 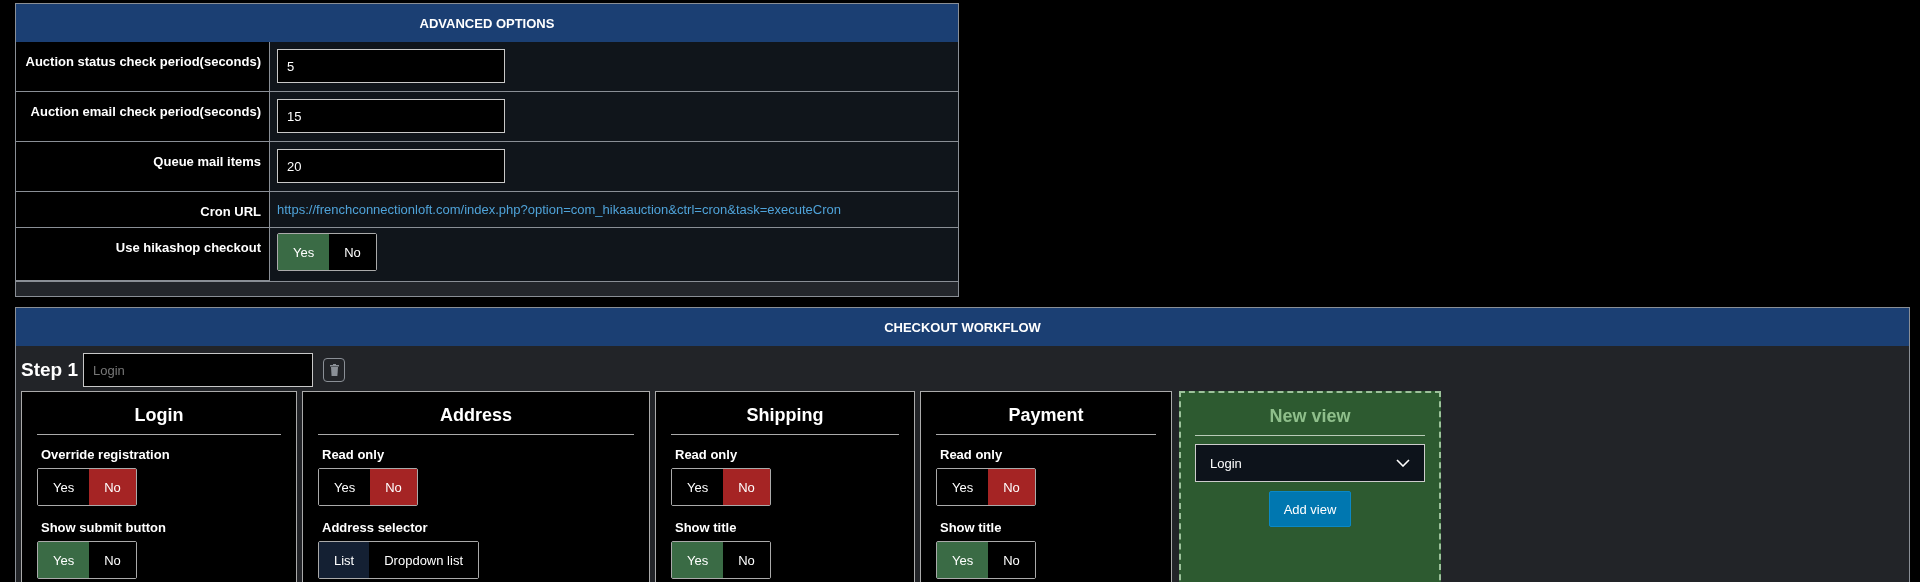 I want to click on cron-url-link: https://frenchconnectionloft.com/index.php?option=com_hikaauction&ctrl=cron&task=executeCron, so click(x=559, y=209).